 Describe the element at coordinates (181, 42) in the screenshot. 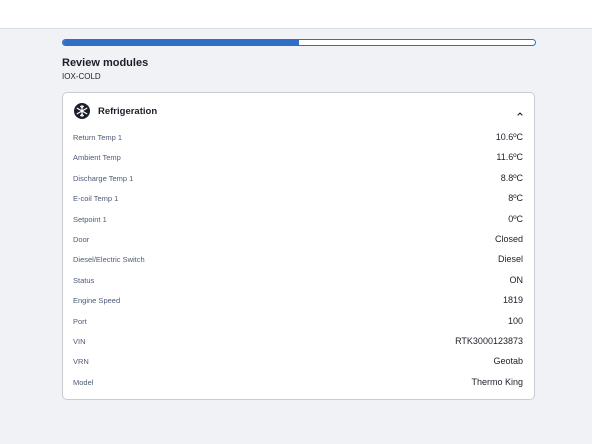

I see `progress-bar-fill` at that location.